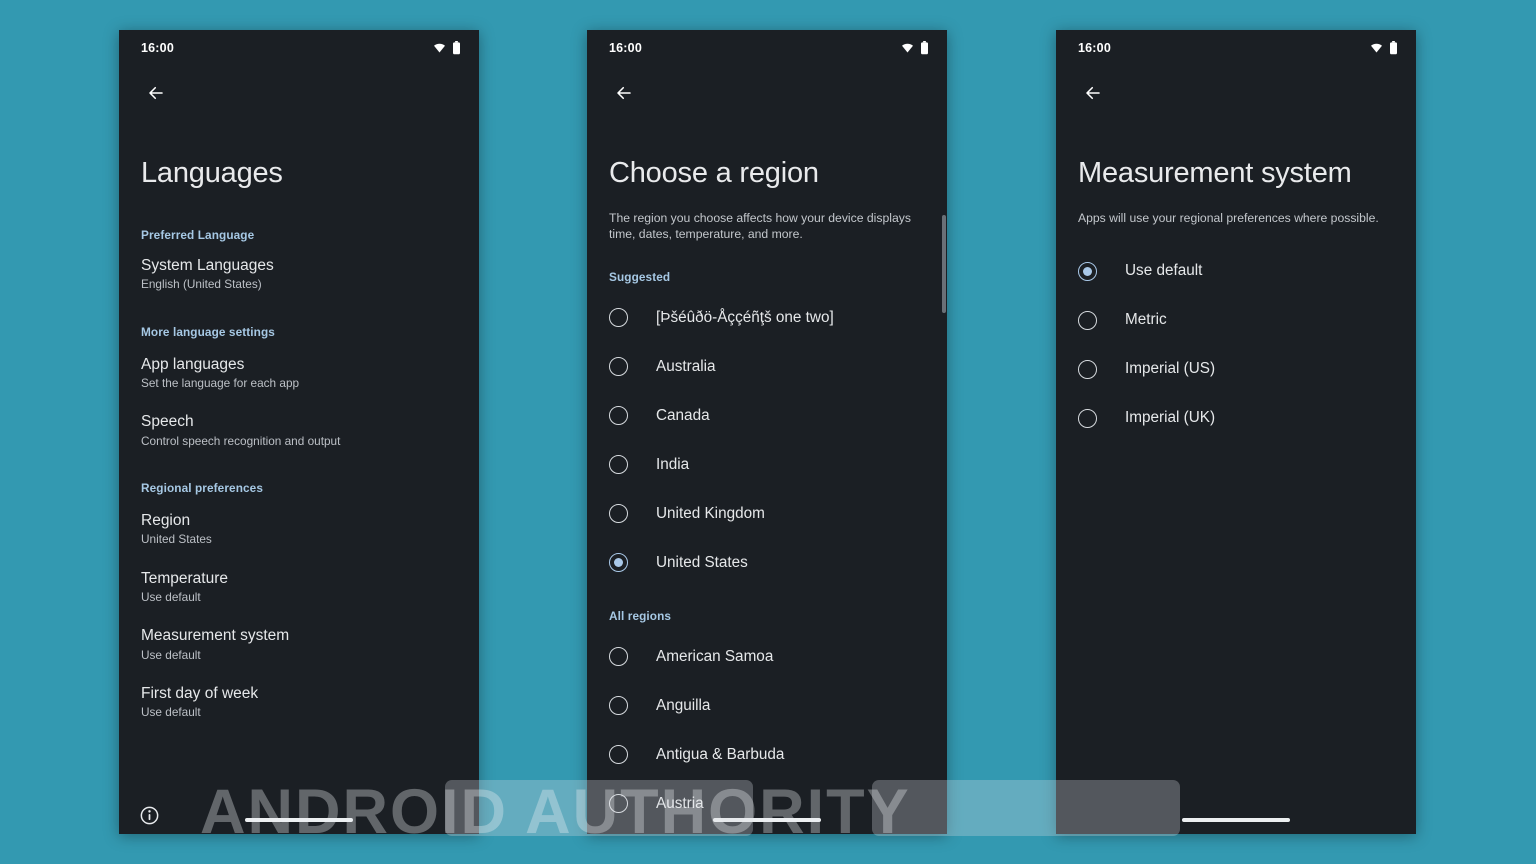 The width and height of the screenshot is (1536, 864). What do you see at coordinates (193, 364) in the screenshot?
I see `pref-title: App languages` at bounding box center [193, 364].